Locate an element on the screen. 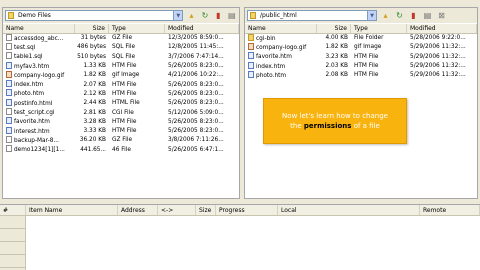 This screenshot has width=480, height=270. remote-list-header: Name Size Type Modified is located at coordinates (361, 29).